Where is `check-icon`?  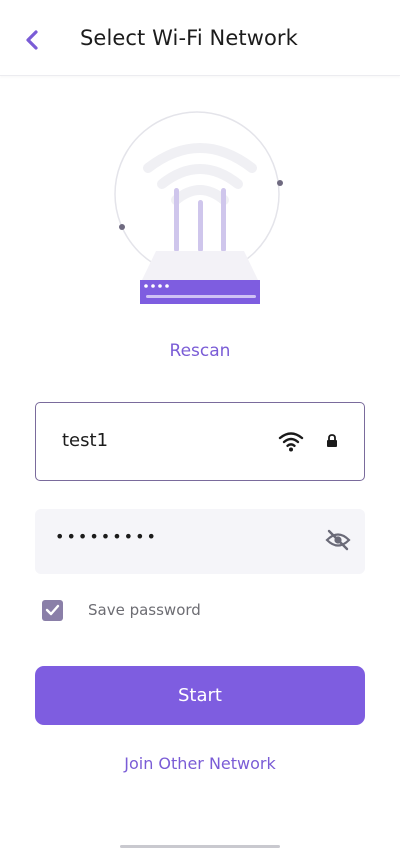 check-icon is located at coordinates (52, 610).